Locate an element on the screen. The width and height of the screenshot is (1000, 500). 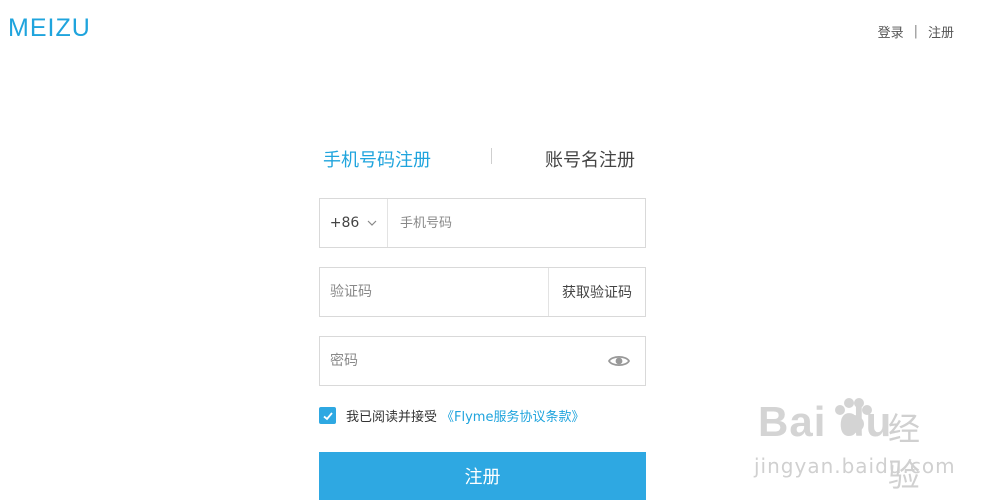
password-input is located at coordinates (463, 361).